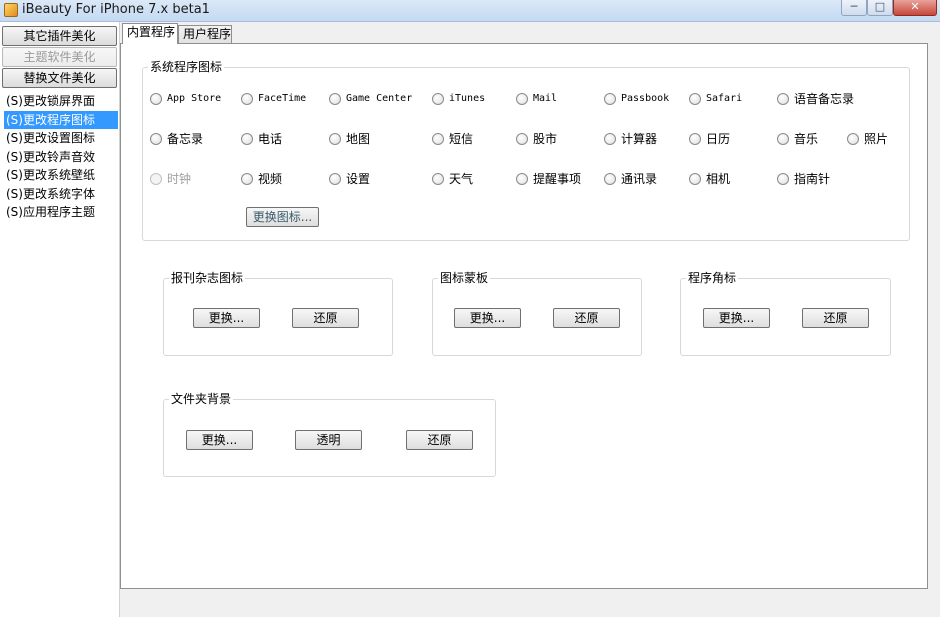 This screenshot has height=617, width=940. What do you see at coordinates (205, 34) in the screenshot?
I see `tab-user-apps: 用户程序` at bounding box center [205, 34].